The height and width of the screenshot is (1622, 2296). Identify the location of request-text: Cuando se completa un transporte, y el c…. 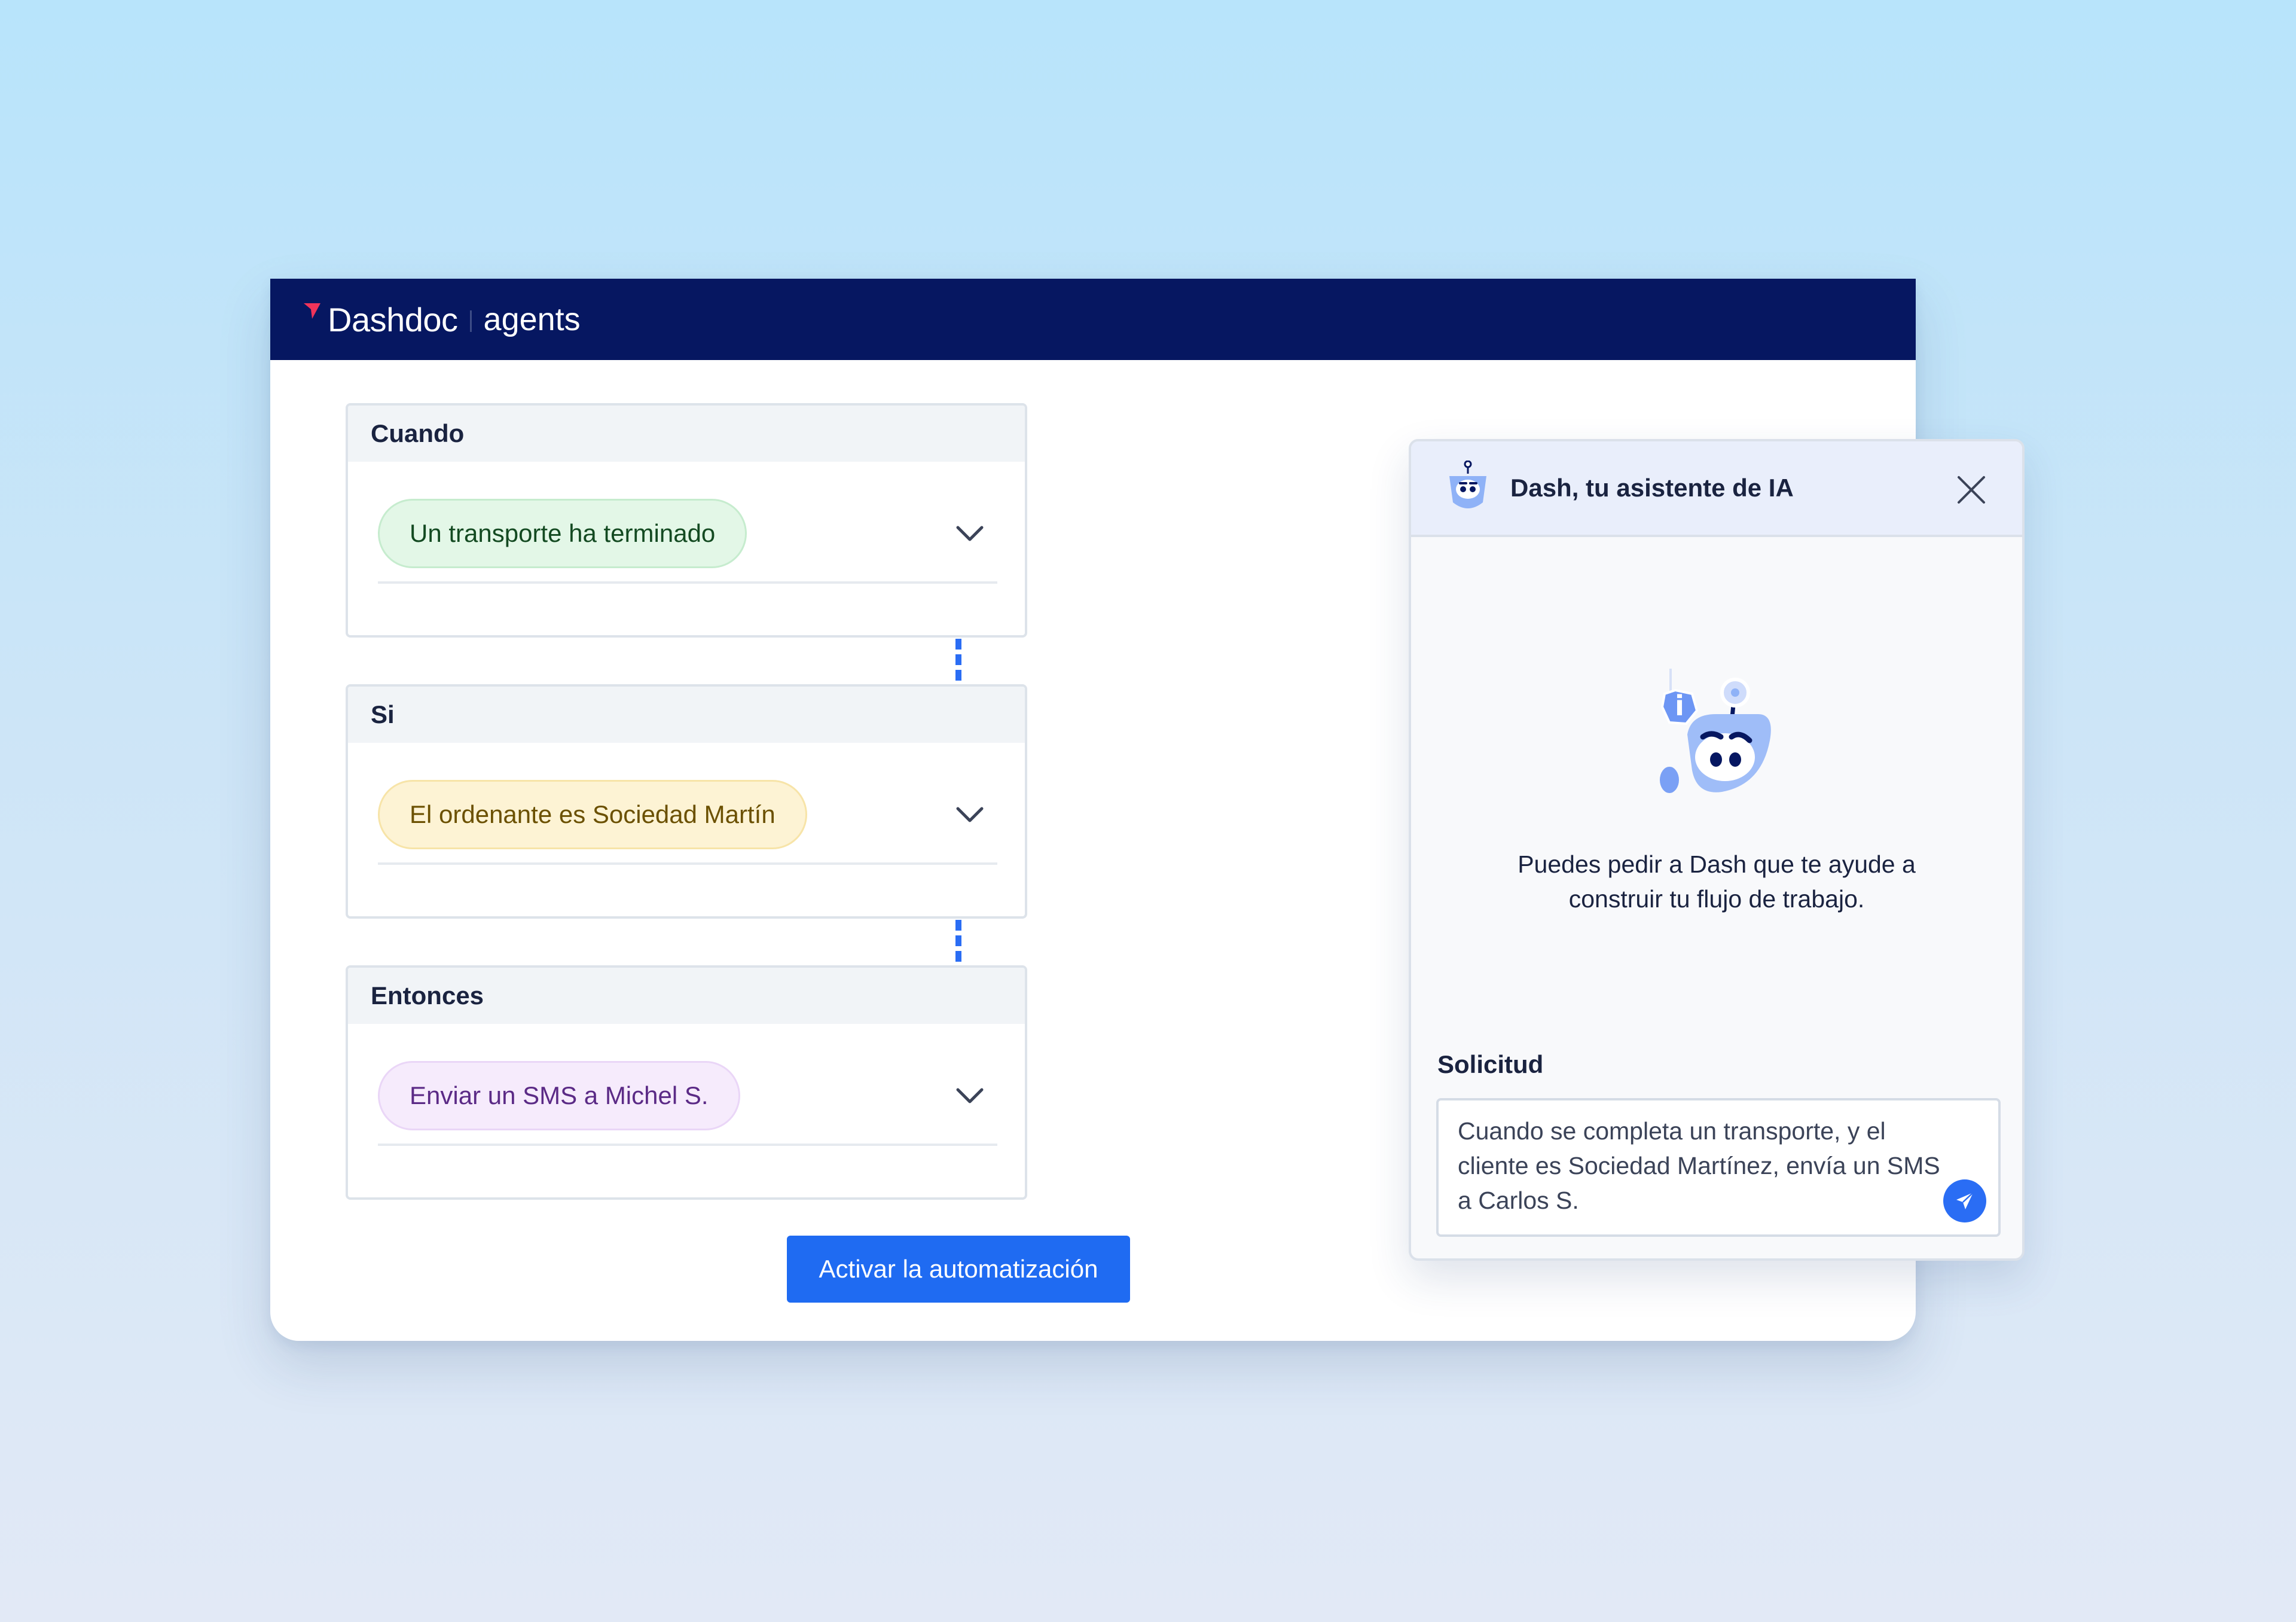
(1699, 1165).